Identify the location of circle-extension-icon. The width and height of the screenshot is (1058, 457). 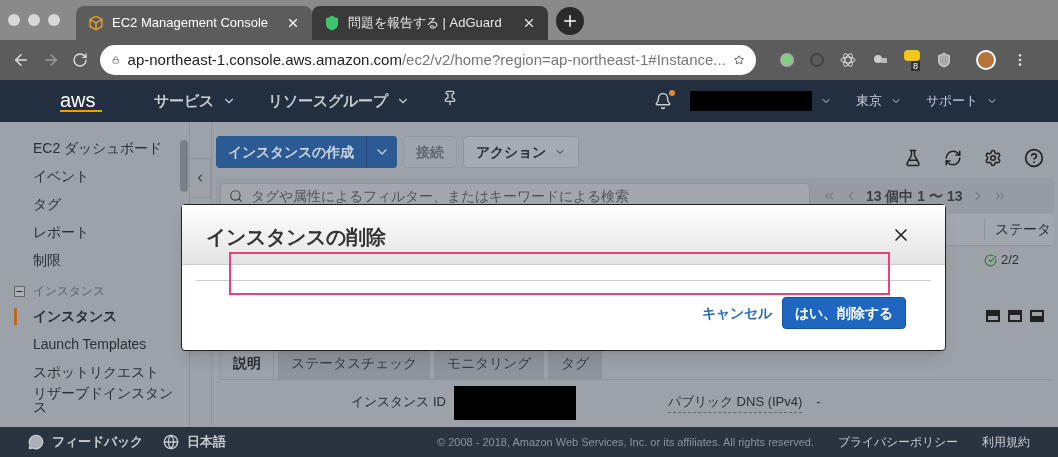
(787, 60).